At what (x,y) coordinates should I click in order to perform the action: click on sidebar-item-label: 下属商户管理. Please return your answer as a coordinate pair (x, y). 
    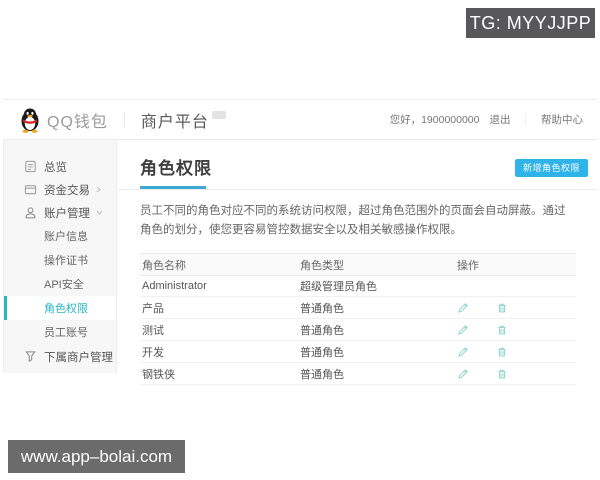
    Looking at the image, I should click on (78, 357).